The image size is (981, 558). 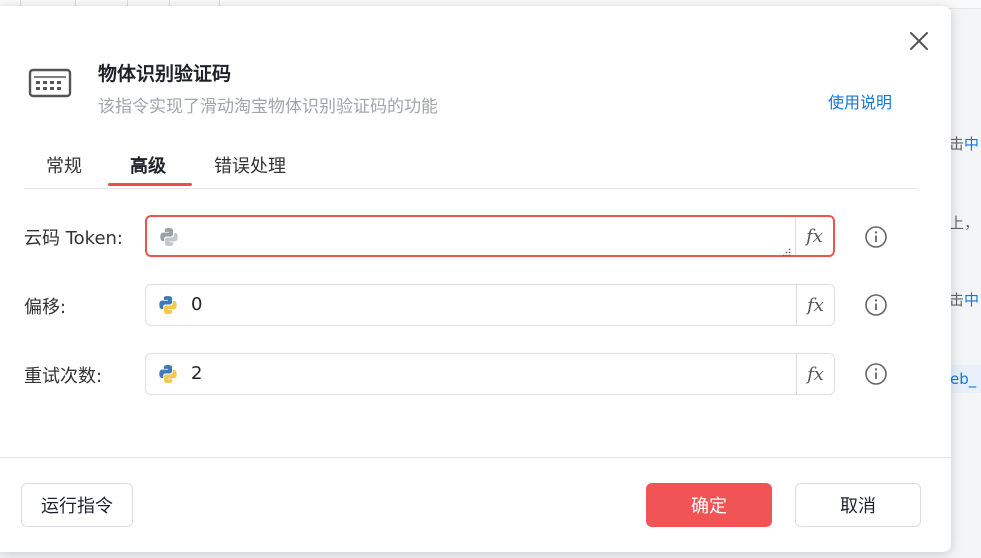 I want to click on cancel-button: 取消, so click(x=858, y=505).